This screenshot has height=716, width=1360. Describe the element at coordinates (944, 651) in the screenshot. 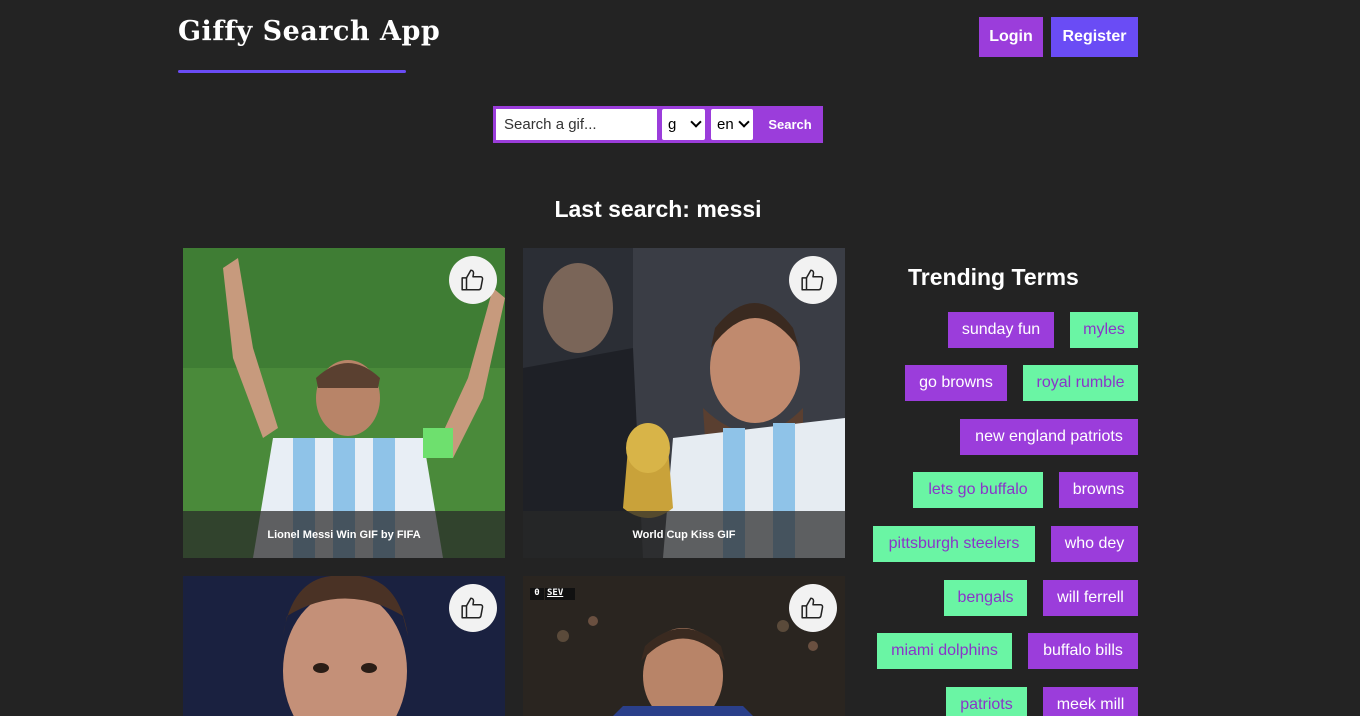

I see `trending-tag: miami dolphins` at that location.